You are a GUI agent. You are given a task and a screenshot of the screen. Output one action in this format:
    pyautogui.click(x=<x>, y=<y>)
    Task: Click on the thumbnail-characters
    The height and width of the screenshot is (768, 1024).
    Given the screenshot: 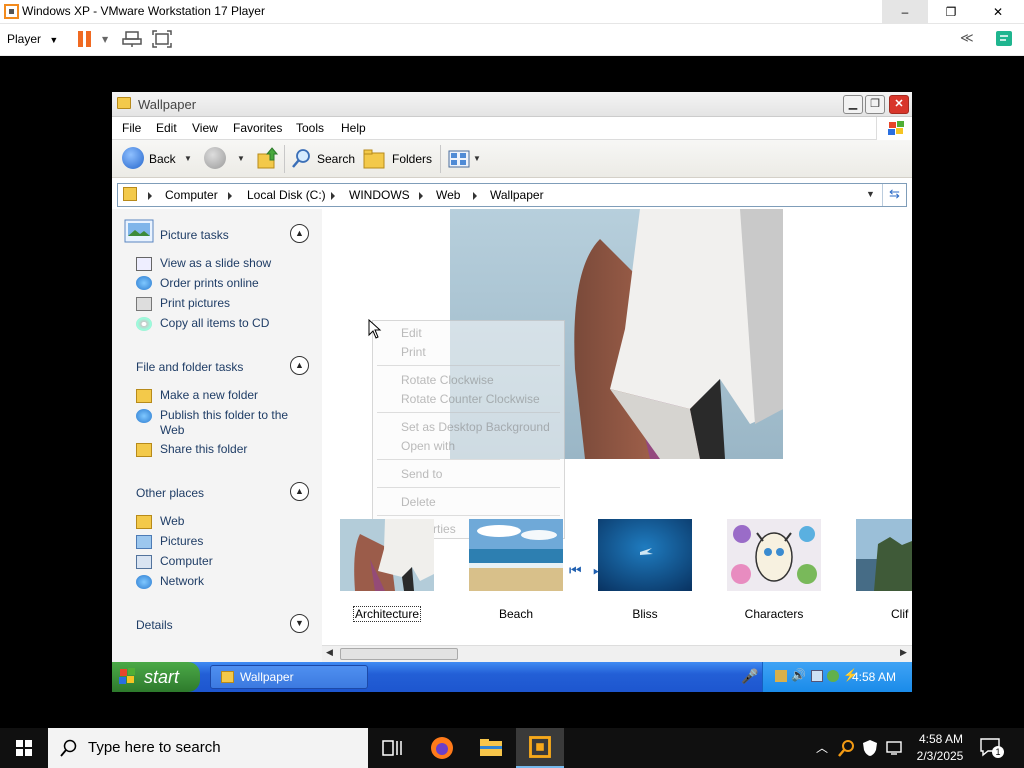 What is the action you would take?
    pyautogui.click(x=774, y=555)
    